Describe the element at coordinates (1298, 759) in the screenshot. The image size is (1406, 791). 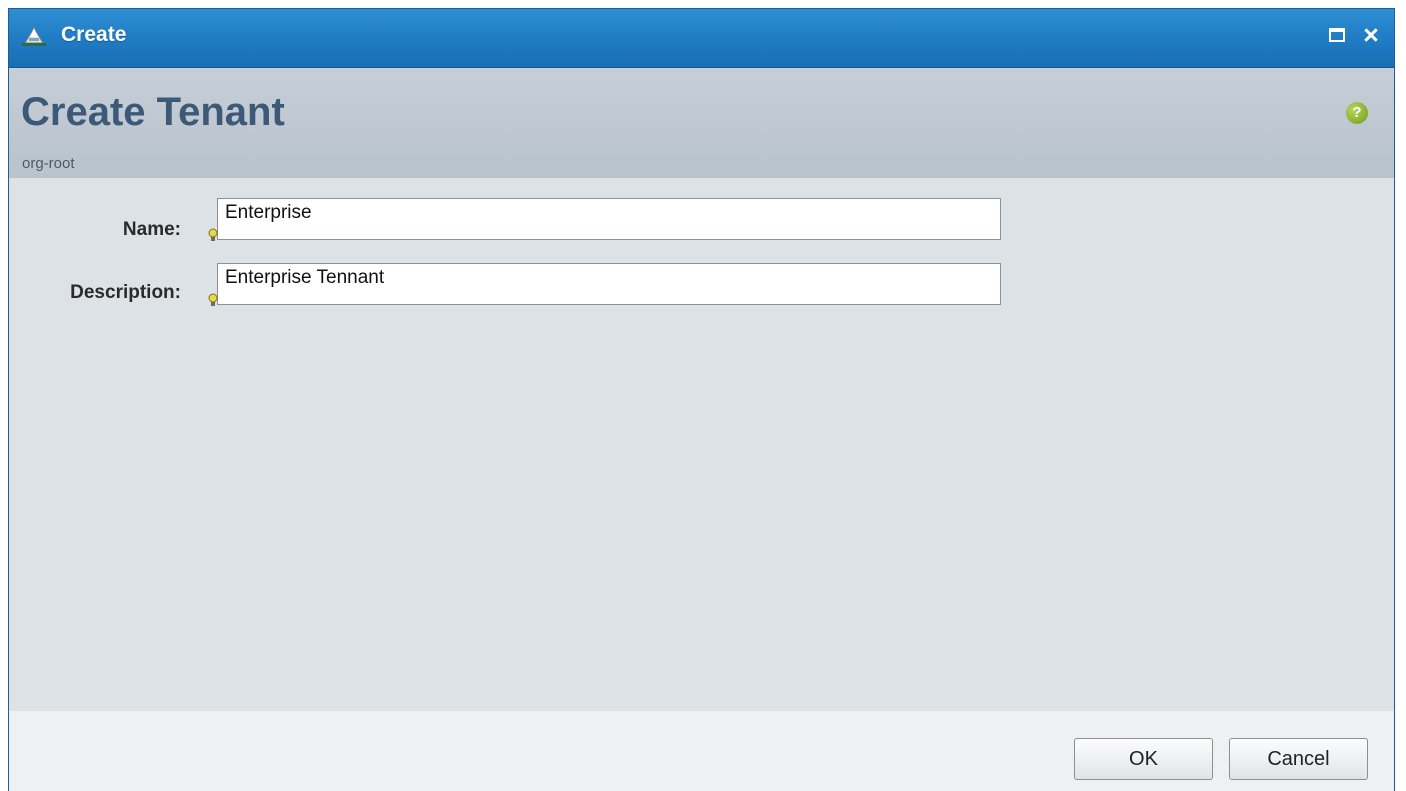
I see `cancel-button: Cancel` at that location.